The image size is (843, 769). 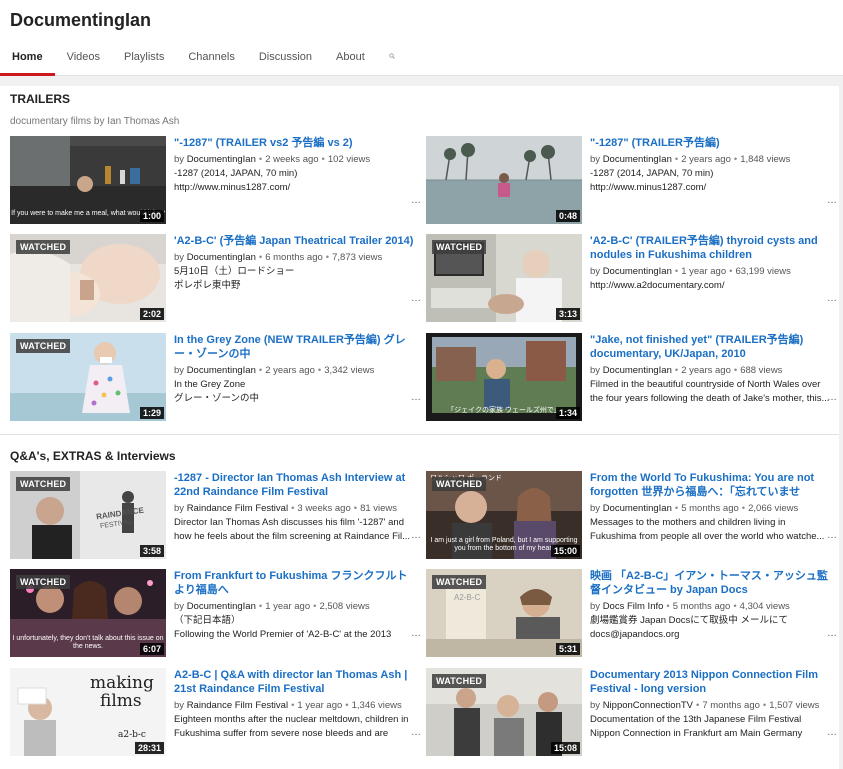 I want to click on video-uploader: Docs Film Info, so click(x=633, y=606).